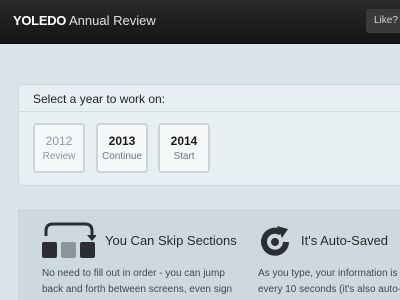 The width and height of the screenshot is (400, 300). What do you see at coordinates (184, 141) in the screenshot?
I see `year-label: 2014` at bounding box center [184, 141].